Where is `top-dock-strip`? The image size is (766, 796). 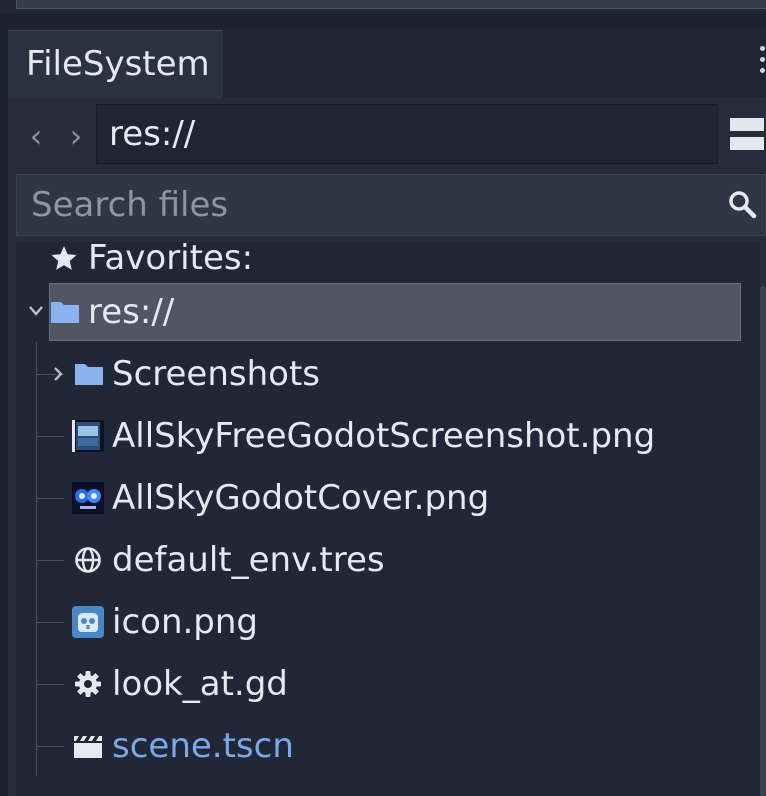
top-dock-strip is located at coordinates (383, 7).